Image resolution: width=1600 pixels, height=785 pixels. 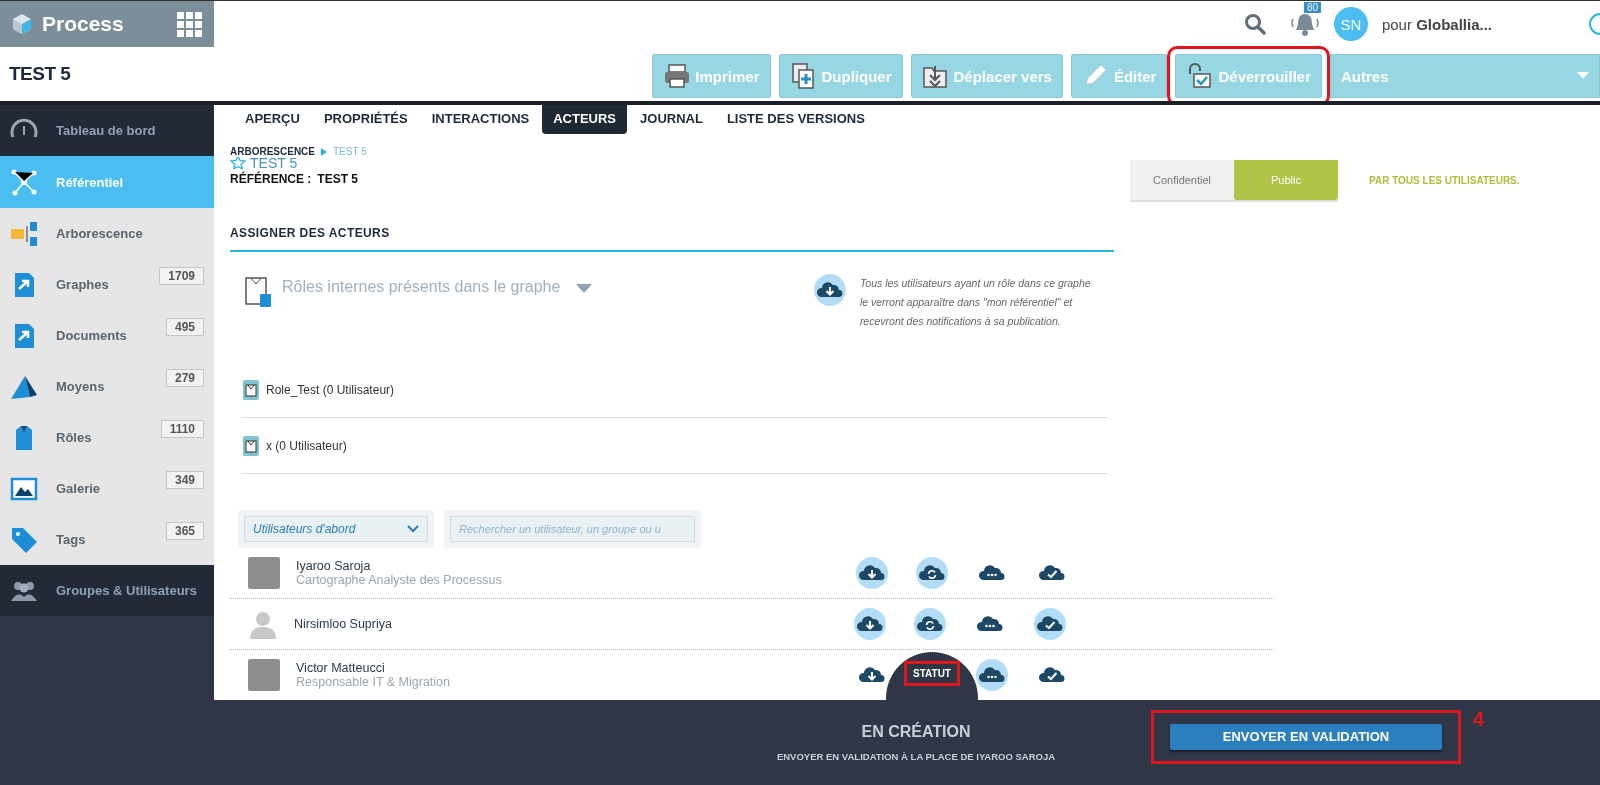 I want to click on tab: LISTE DES VERSIONS, so click(x=795, y=119).